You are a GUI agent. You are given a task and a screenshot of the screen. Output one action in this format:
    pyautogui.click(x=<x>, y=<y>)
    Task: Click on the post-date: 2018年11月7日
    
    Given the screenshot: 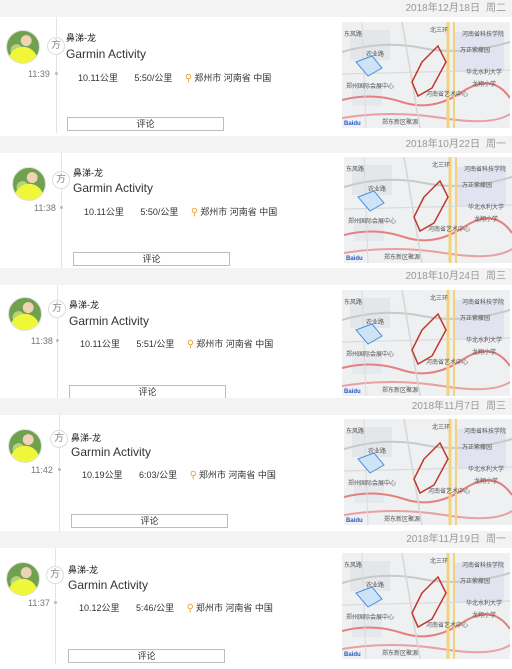 What is the action you would take?
    pyautogui.click(x=445, y=406)
    